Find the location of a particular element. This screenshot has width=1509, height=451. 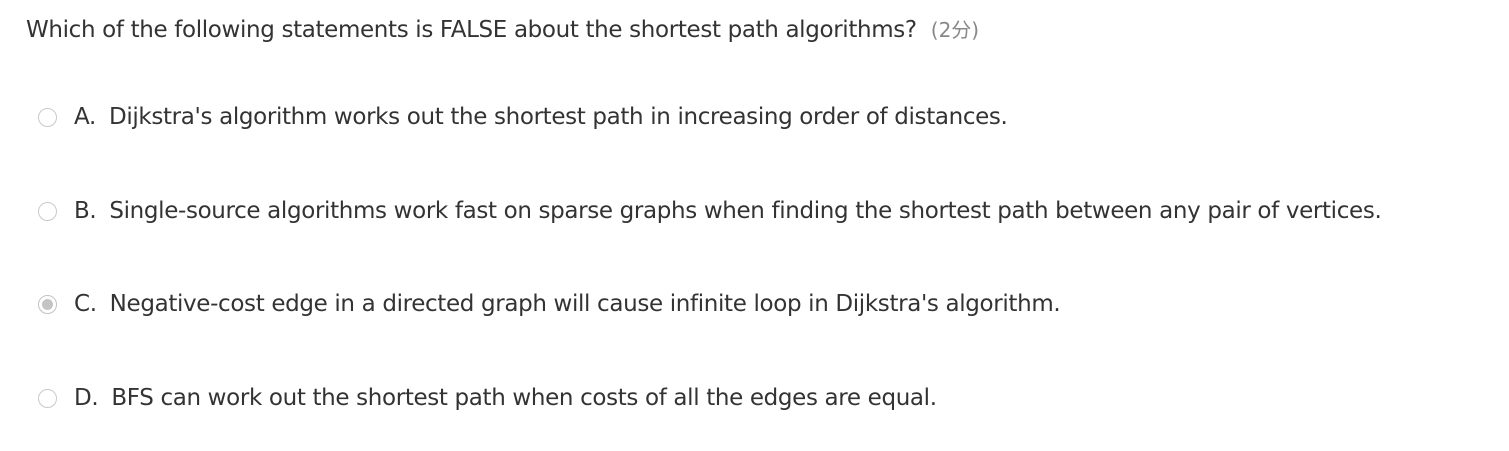

radio-button-d is located at coordinates (47, 398).